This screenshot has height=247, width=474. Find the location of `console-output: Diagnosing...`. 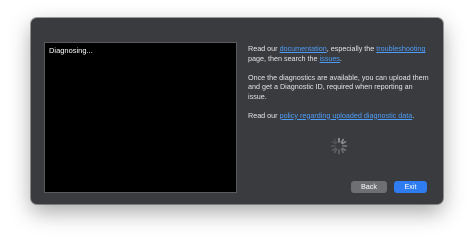

console-output: Diagnosing... is located at coordinates (71, 50).